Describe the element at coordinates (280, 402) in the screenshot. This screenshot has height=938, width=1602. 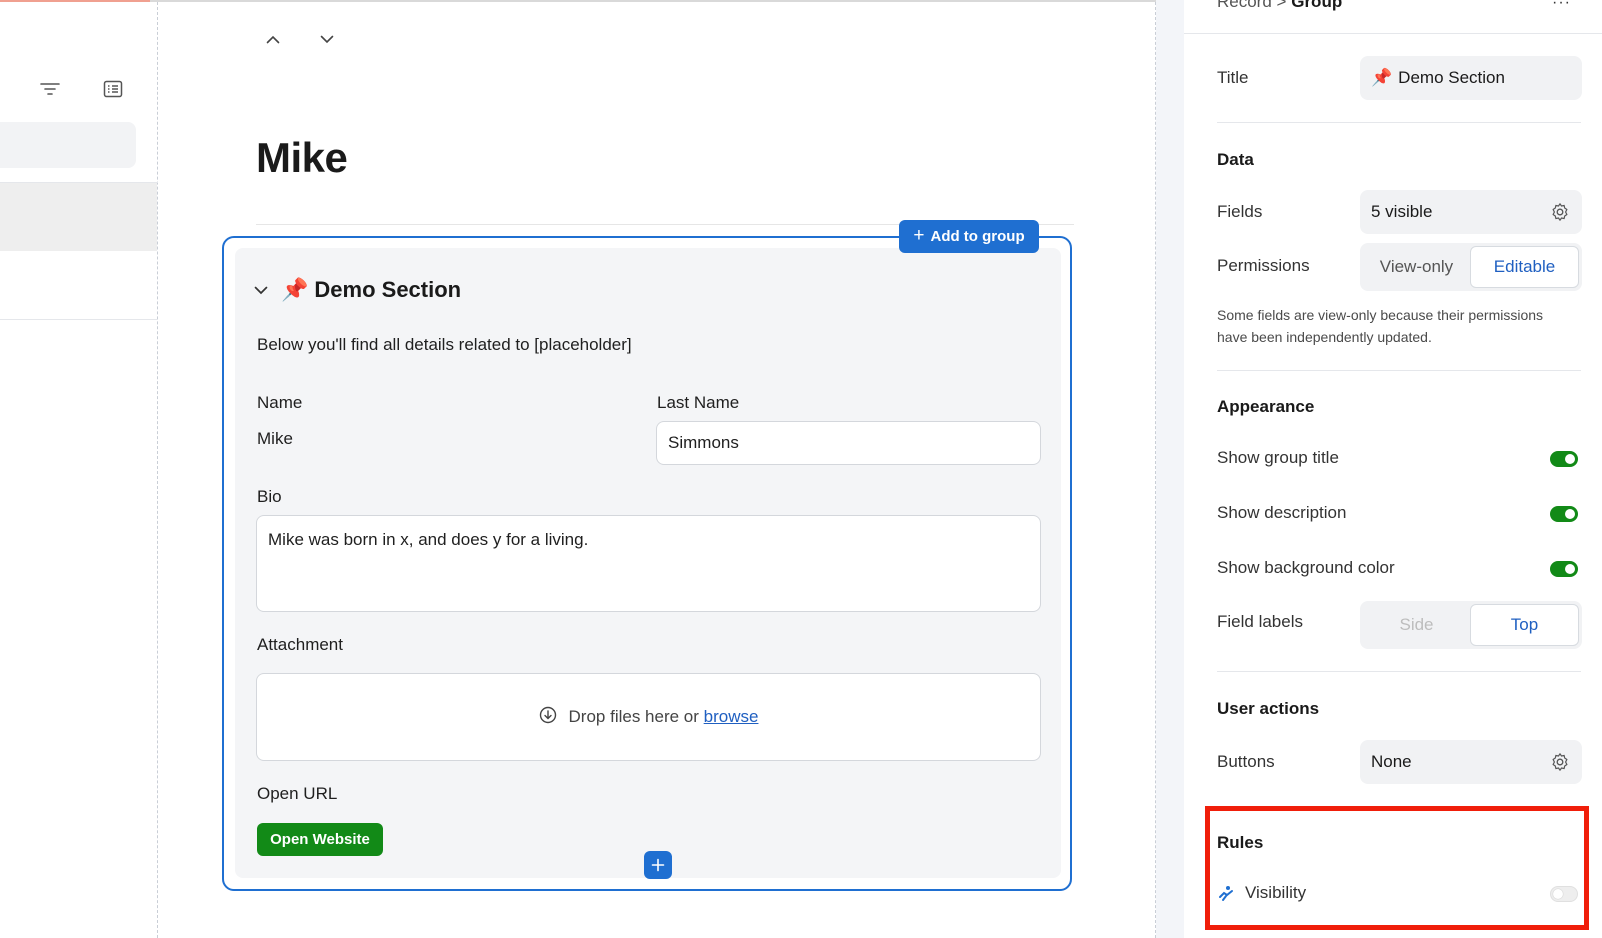
I see `name-label: Name` at that location.